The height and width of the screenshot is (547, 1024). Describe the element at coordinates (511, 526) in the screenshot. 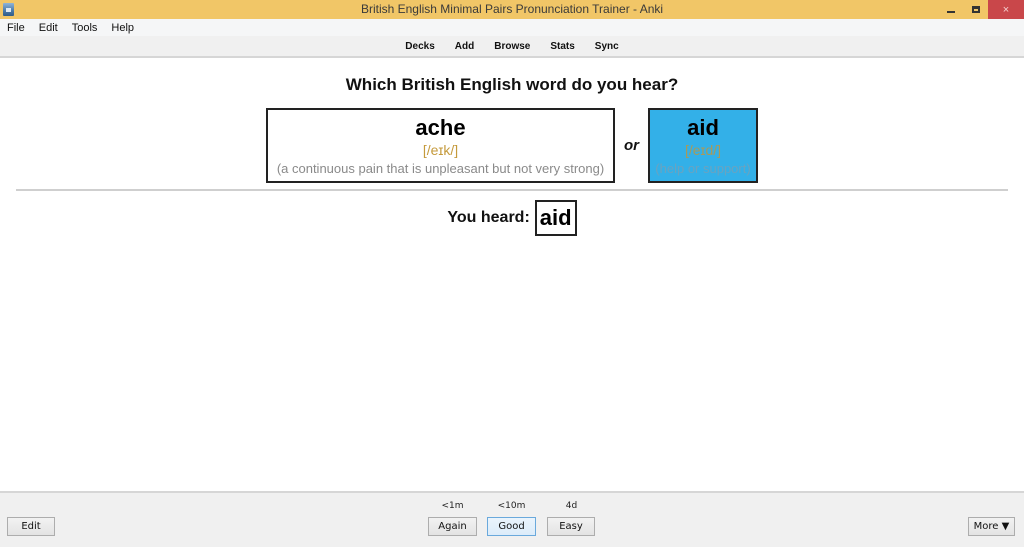

I see `good-button: Good` at that location.